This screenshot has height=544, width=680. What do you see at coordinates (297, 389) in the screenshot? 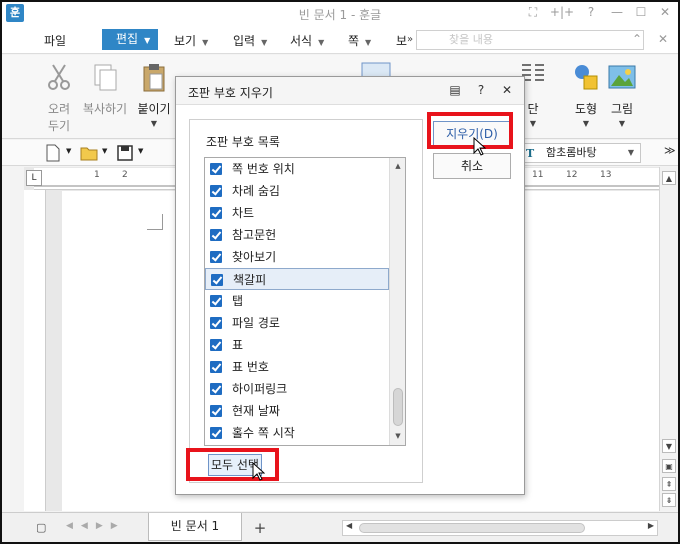
I see `markup-list-item: 하이퍼링크` at bounding box center [297, 389].